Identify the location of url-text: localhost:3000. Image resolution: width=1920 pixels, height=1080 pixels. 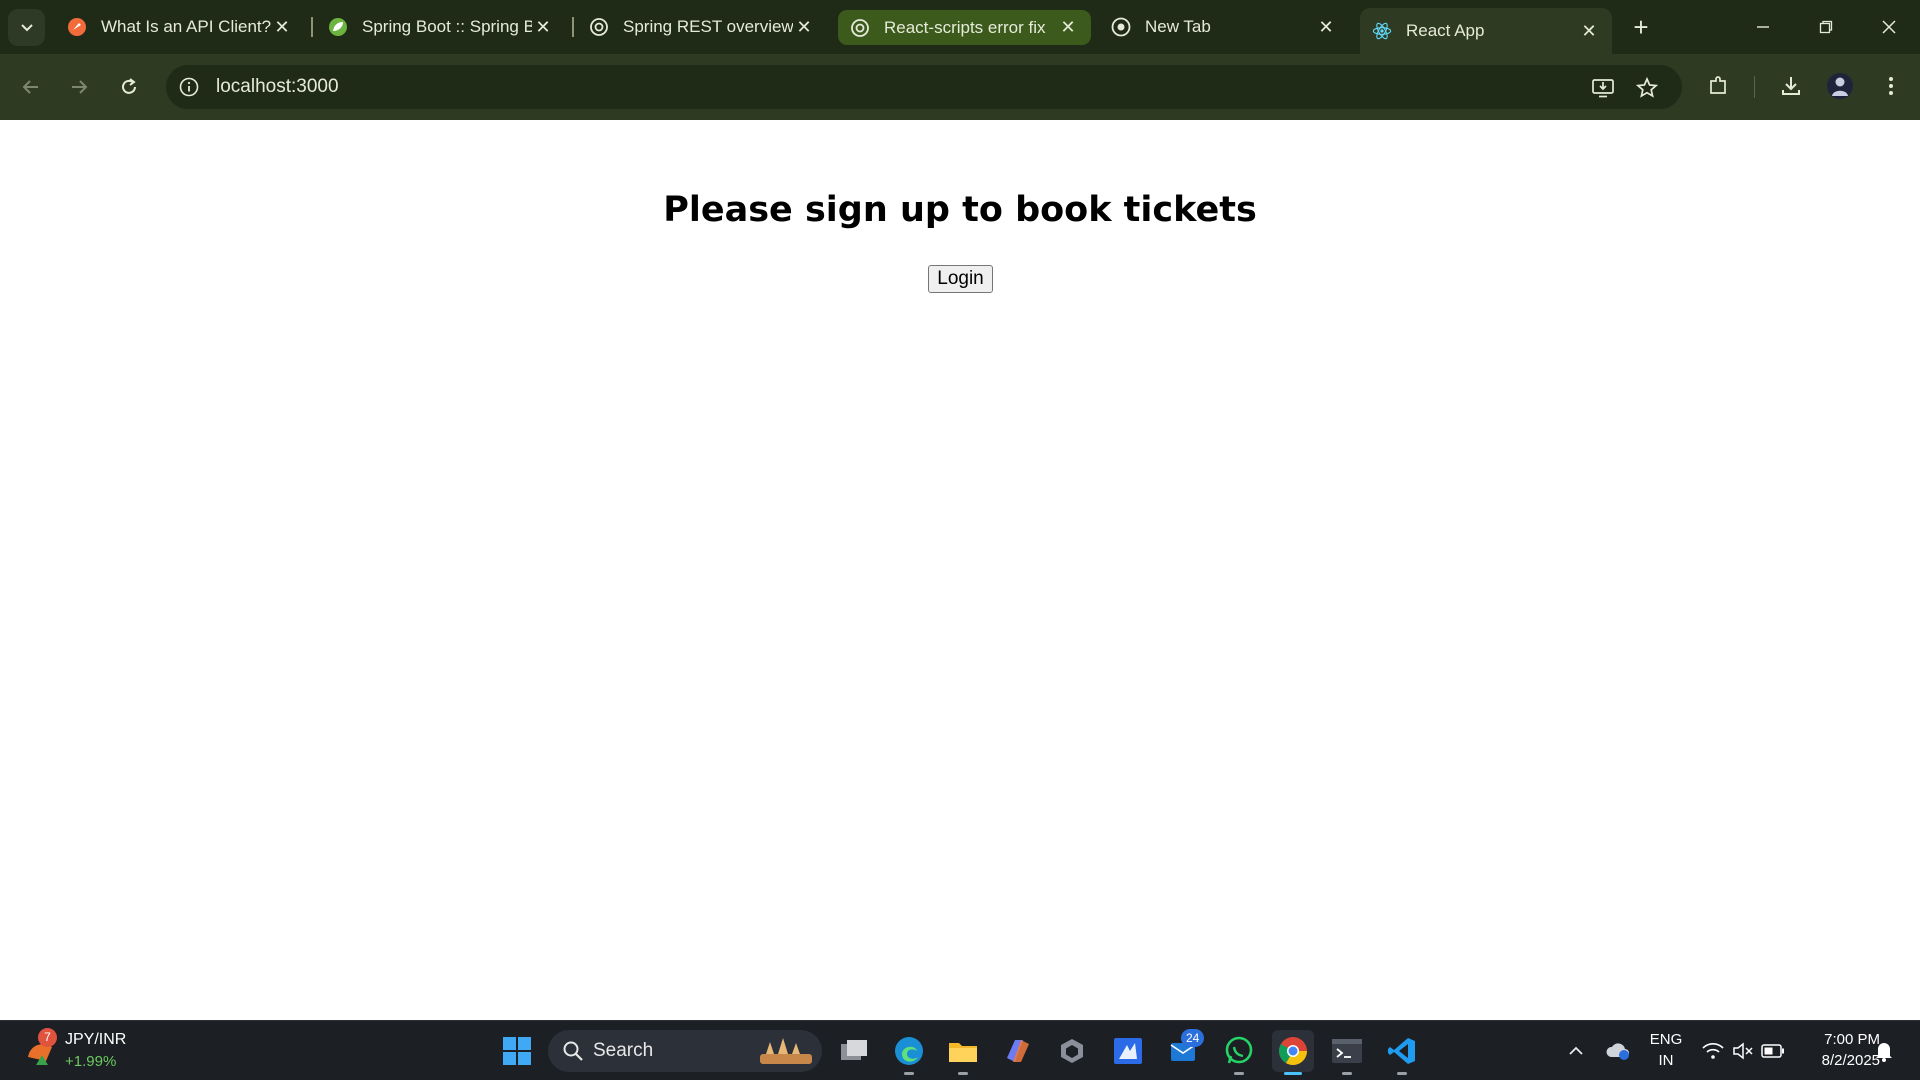
(277, 87).